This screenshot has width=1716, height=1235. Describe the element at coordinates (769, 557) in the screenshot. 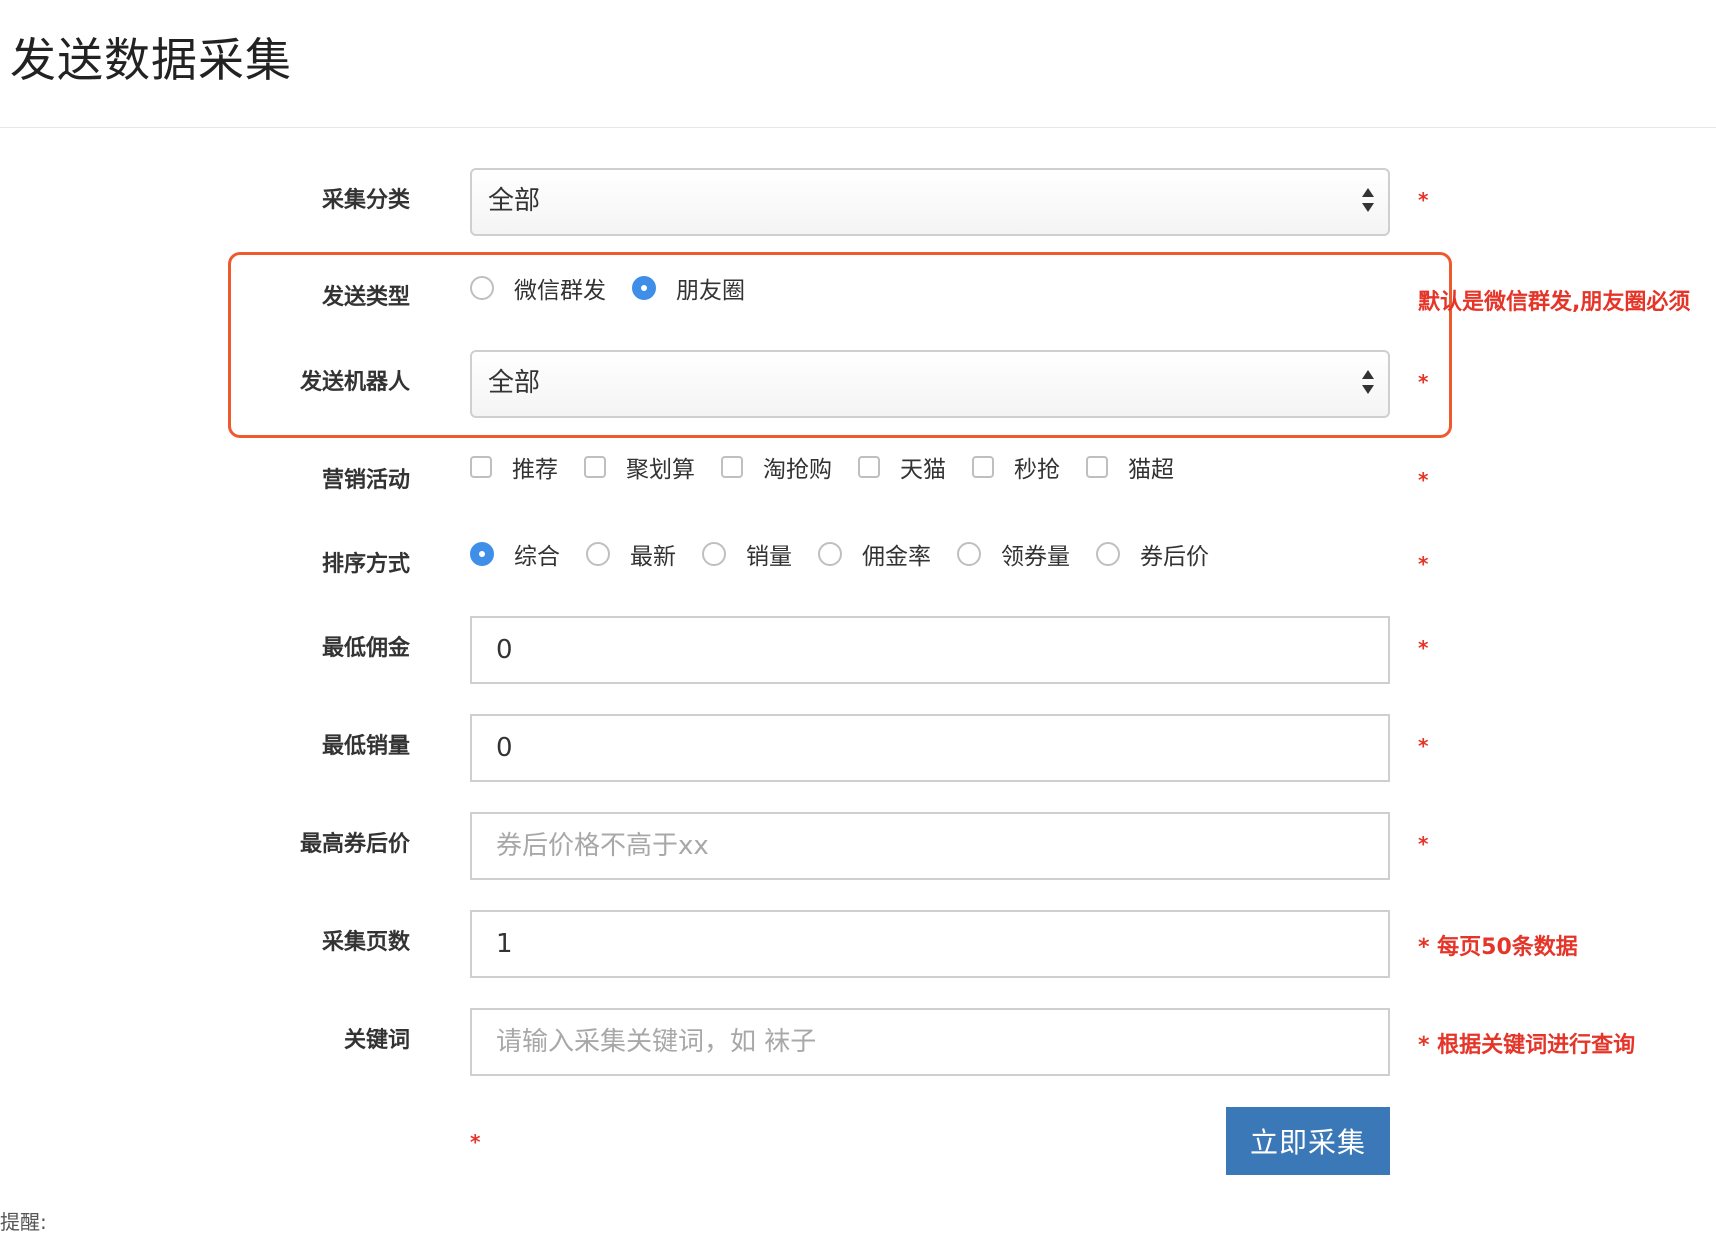

I see `sort-option-label: 销量` at that location.